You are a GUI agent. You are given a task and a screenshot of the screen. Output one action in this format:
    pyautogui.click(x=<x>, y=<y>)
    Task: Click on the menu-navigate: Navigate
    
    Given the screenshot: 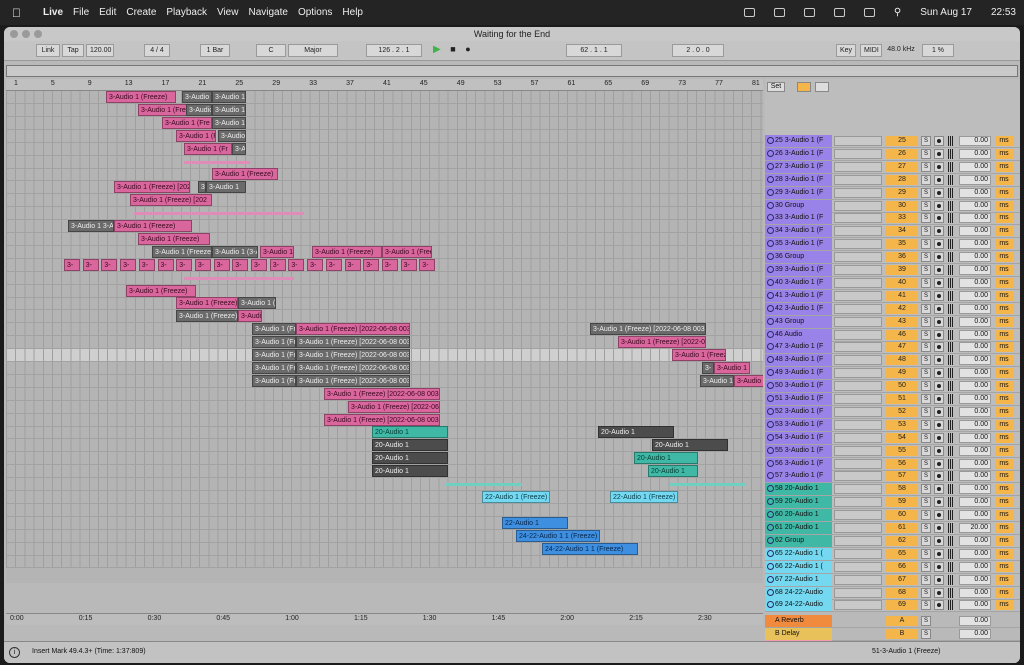 What is the action you would take?
    pyautogui.click(x=267, y=12)
    